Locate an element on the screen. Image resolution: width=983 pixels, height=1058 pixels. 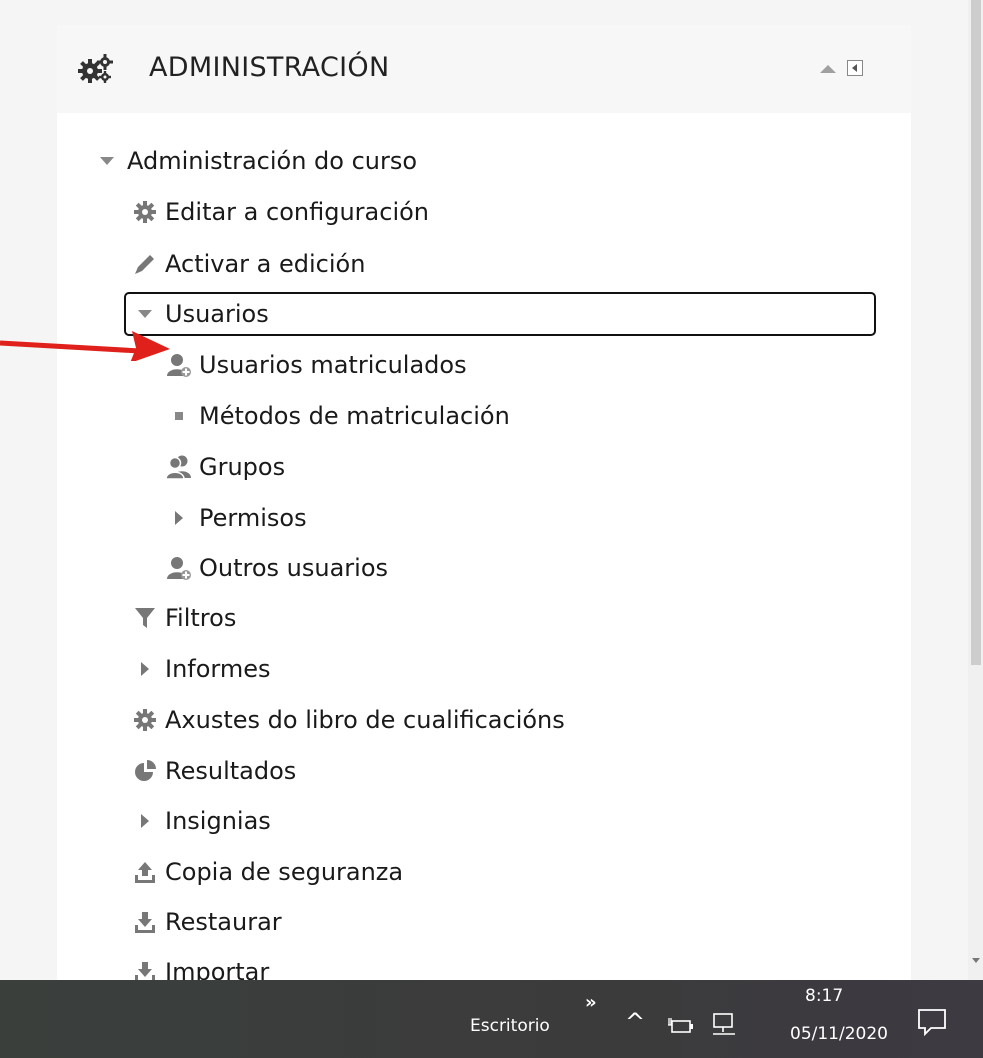
desktop-toolbar-label: Escritorio is located at coordinates (510, 1026).